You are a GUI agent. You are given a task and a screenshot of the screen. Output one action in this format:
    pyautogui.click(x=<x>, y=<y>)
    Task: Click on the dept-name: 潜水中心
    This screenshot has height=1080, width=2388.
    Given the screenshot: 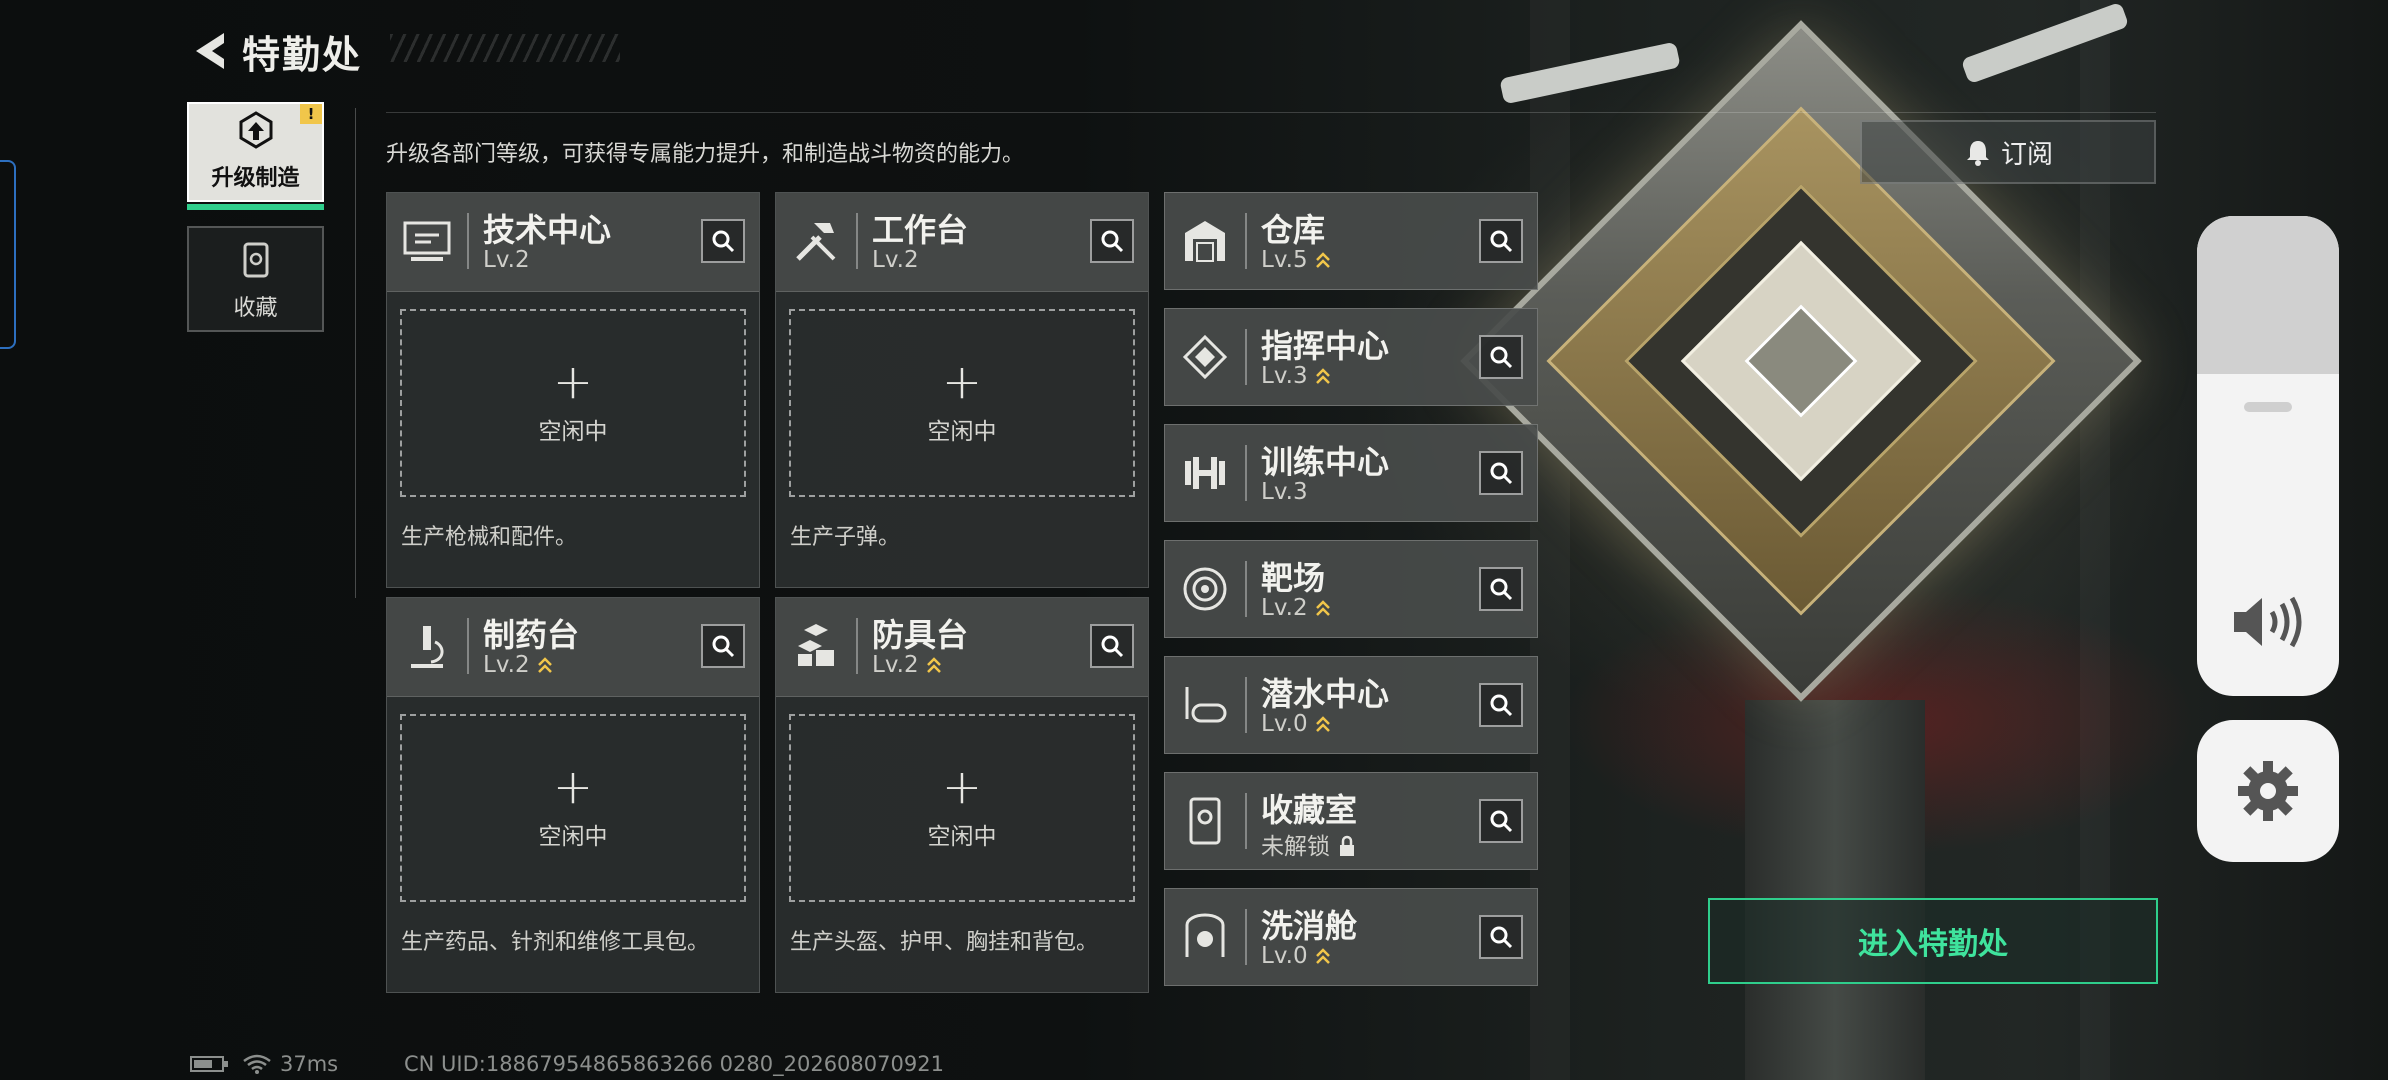 What is the action you would take?
    pyautogui.click(x=1325, y=694)
    